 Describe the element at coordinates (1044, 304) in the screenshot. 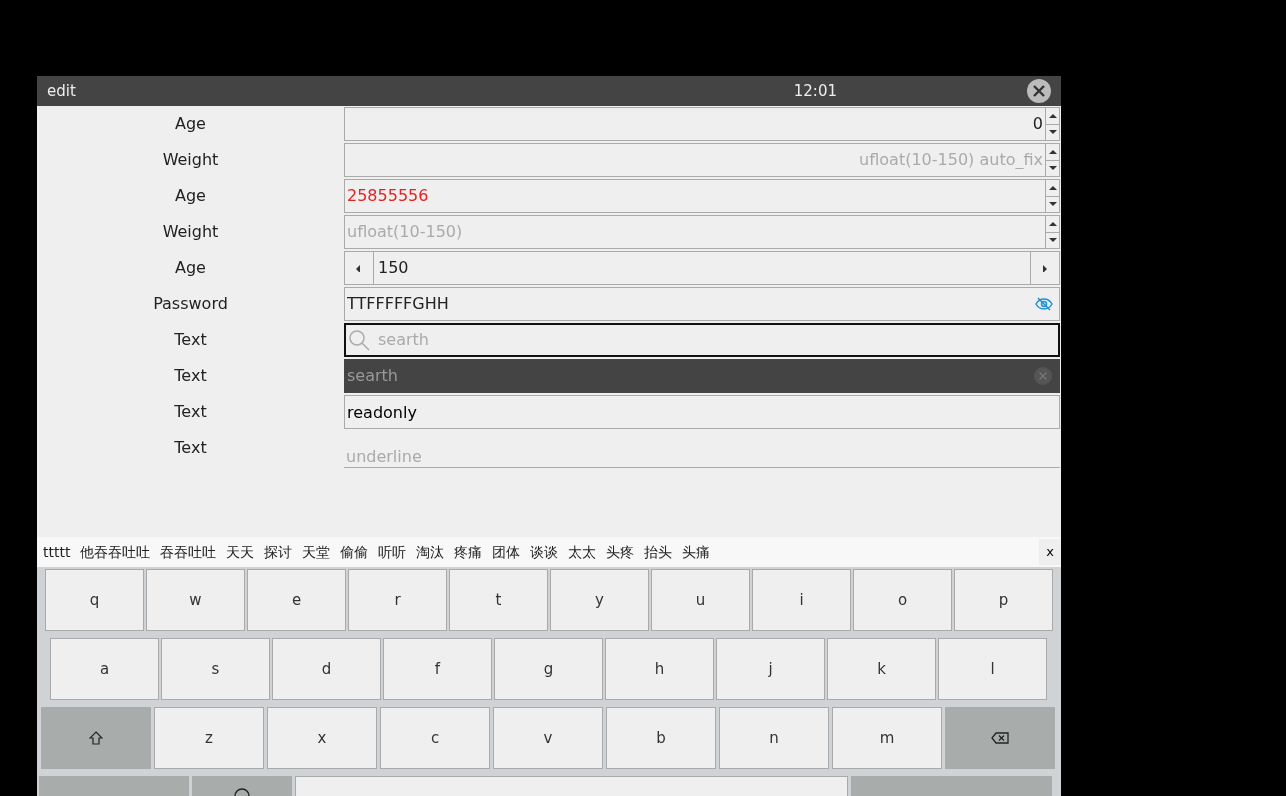

I see `crossed-eye-icon` at that location.